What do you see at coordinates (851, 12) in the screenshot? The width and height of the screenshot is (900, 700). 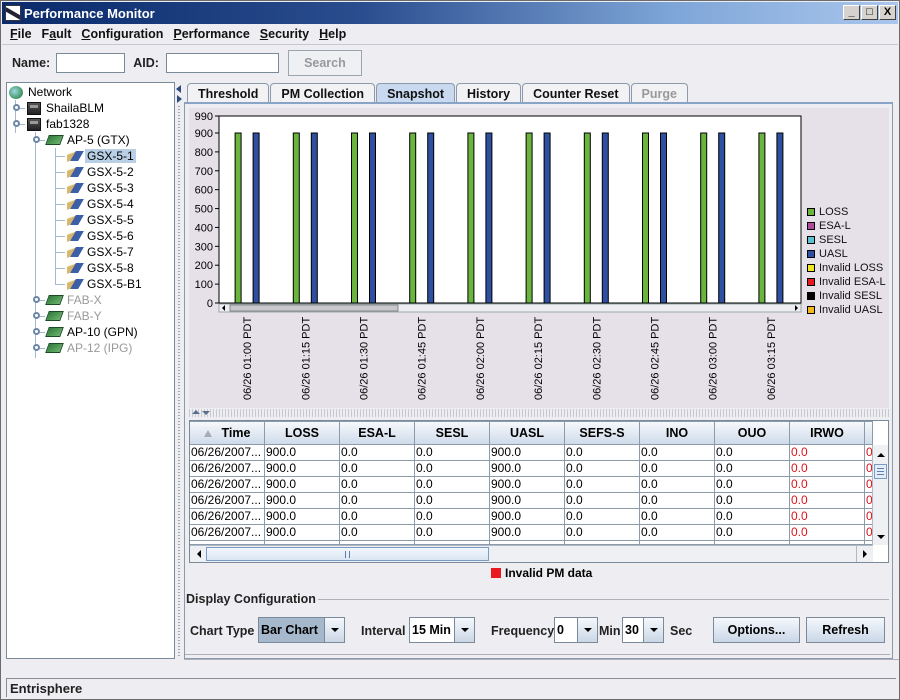 I see `minimize-button: _` at bounding box center [851, 12].